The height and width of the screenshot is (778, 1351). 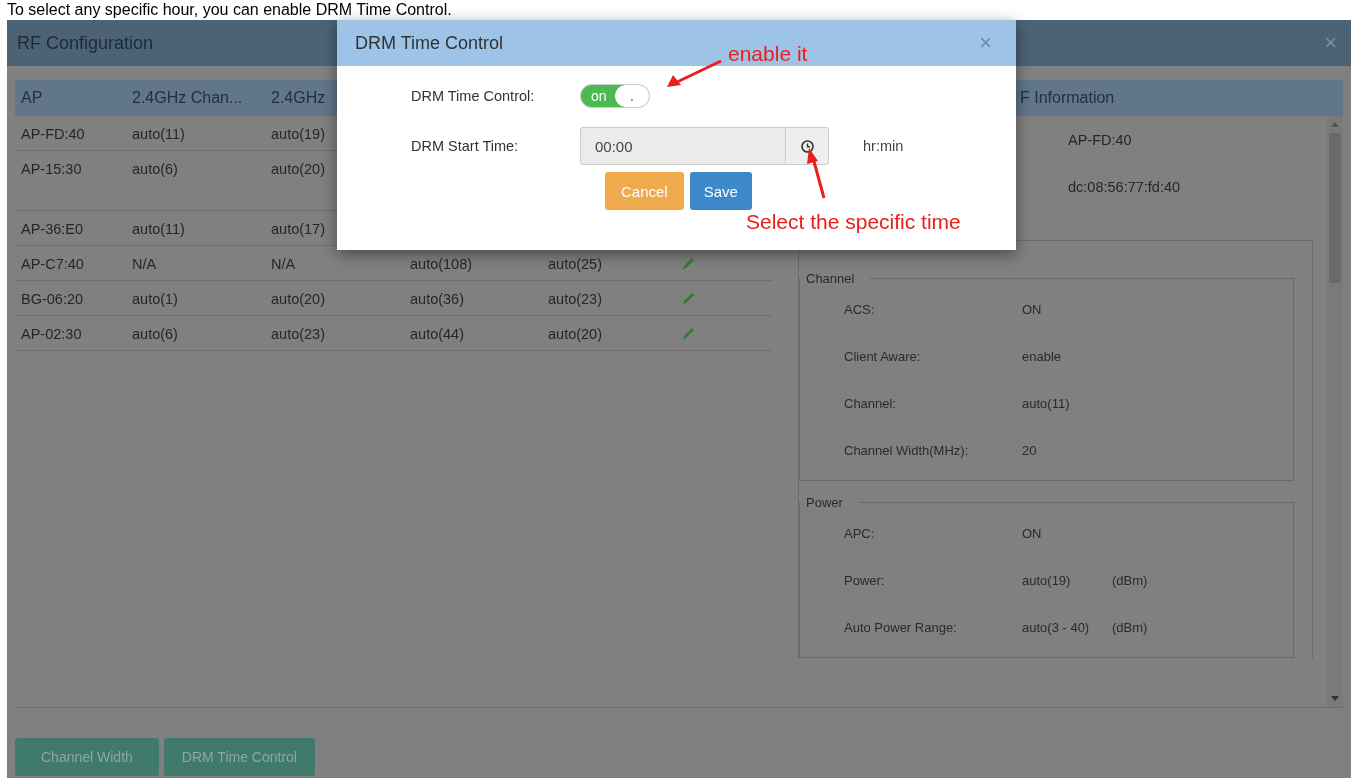 I want to click on field-label: DRM Start Time:, so click(x=465, y=146).